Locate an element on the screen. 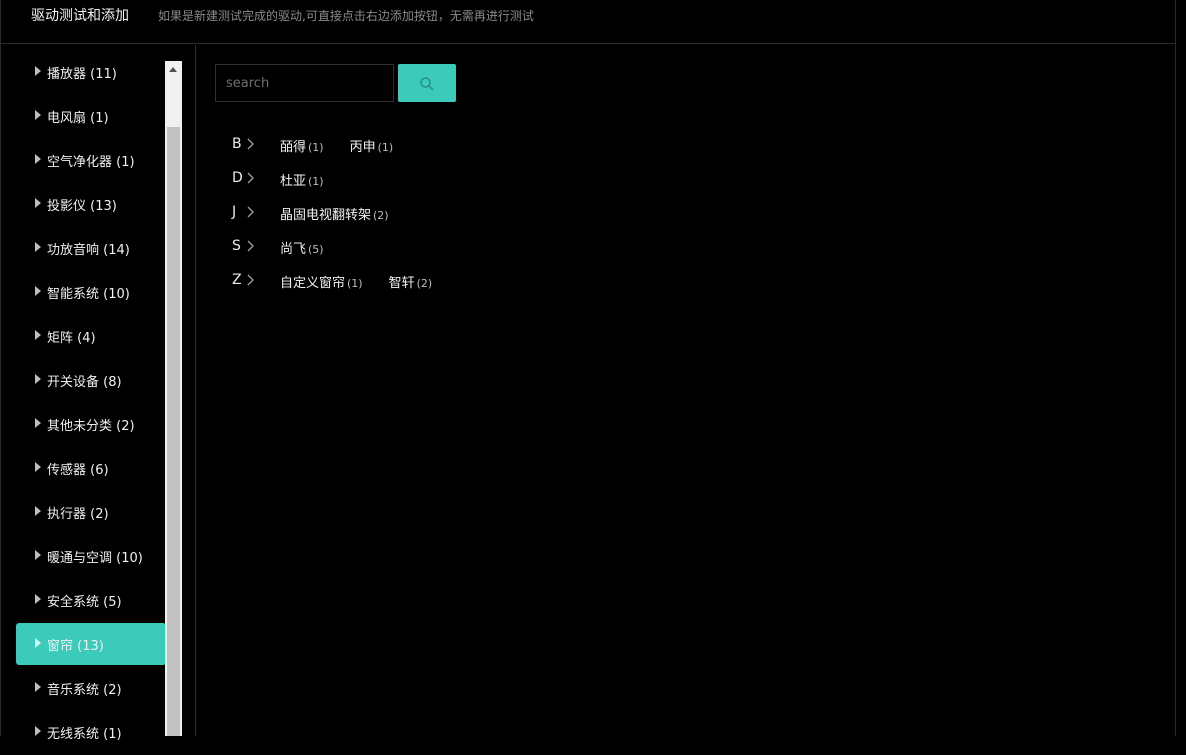 The height and width of the screenshot is (755, 1186). brand-link: 皕得 (1) is located at coordinates (302, 145).